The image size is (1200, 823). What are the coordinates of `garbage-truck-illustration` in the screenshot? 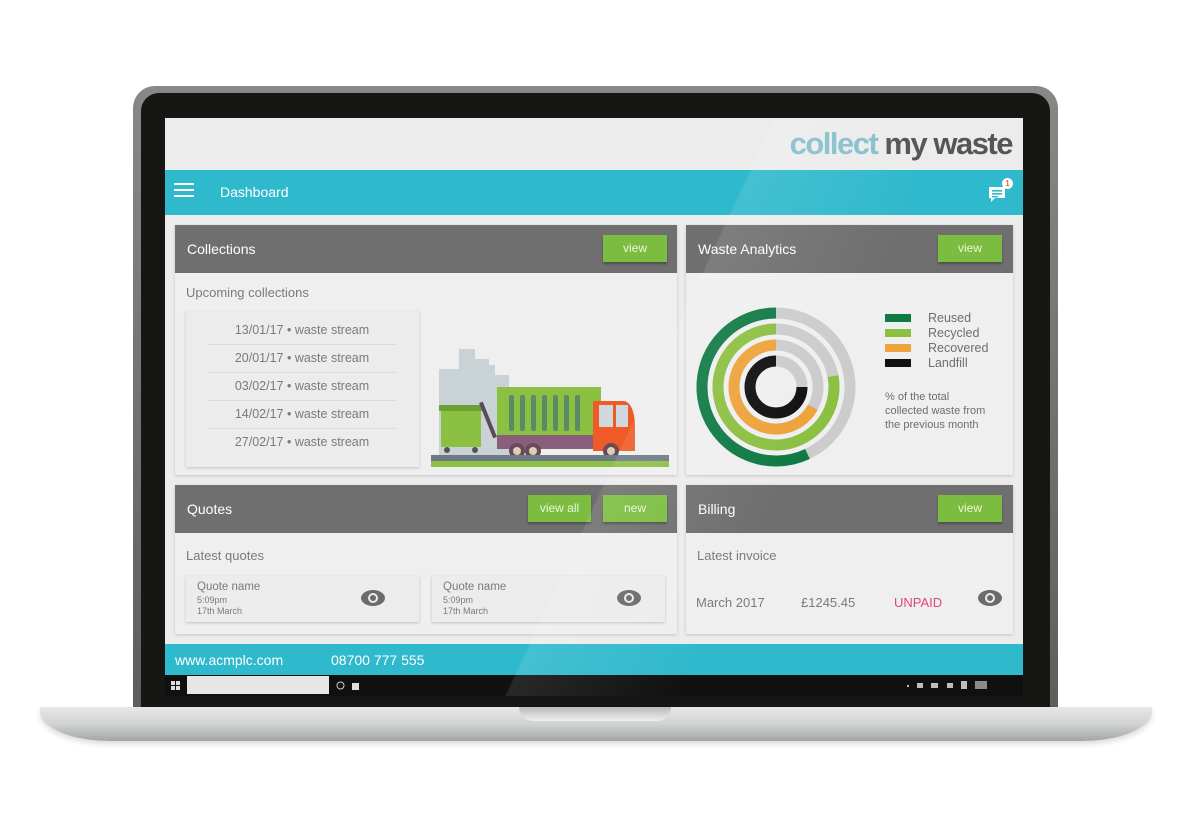 It's located at (550, 408).